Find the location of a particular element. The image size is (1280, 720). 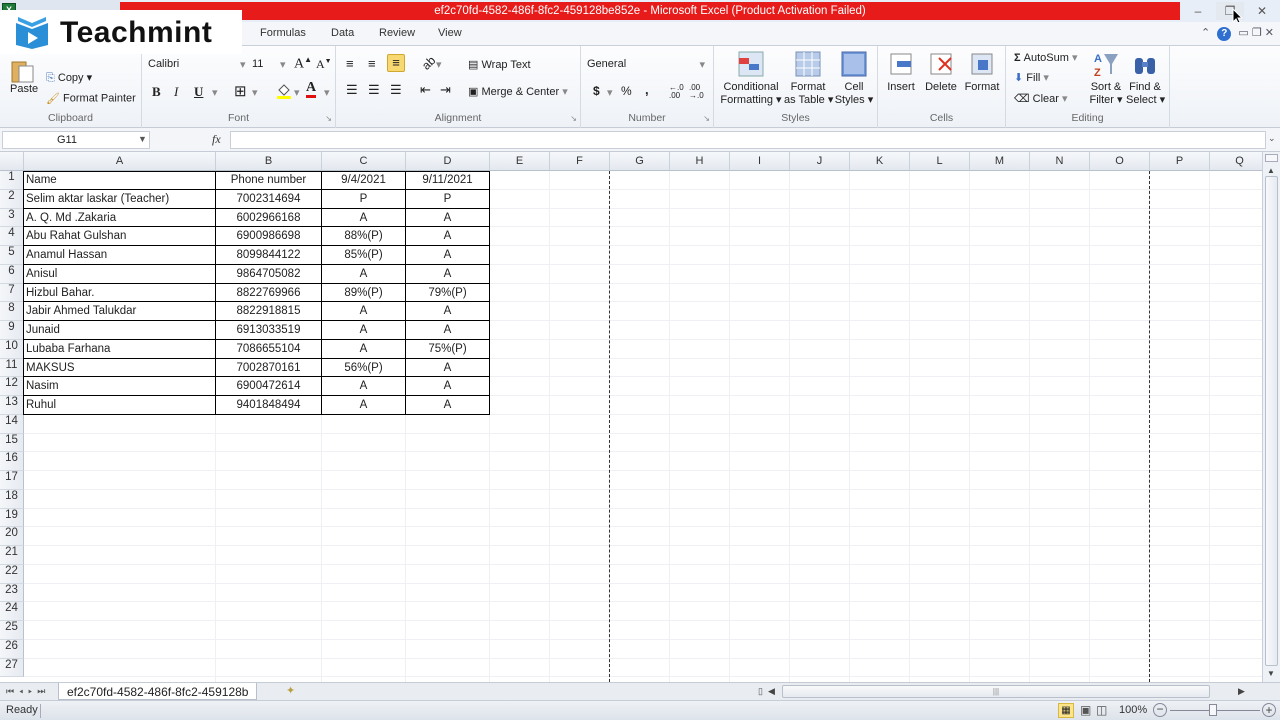

table-cell: 8099844122 is located at coordinates (269, 255).